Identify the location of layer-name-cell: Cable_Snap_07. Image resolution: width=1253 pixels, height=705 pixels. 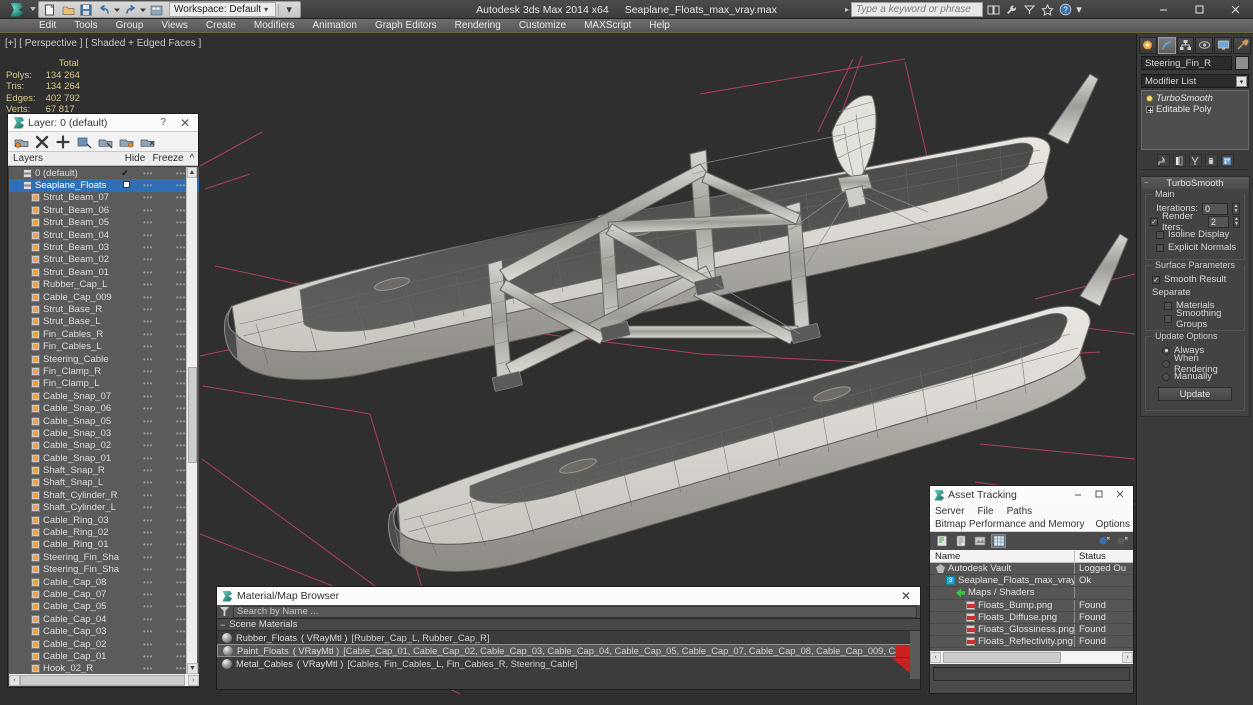
(64, 396).